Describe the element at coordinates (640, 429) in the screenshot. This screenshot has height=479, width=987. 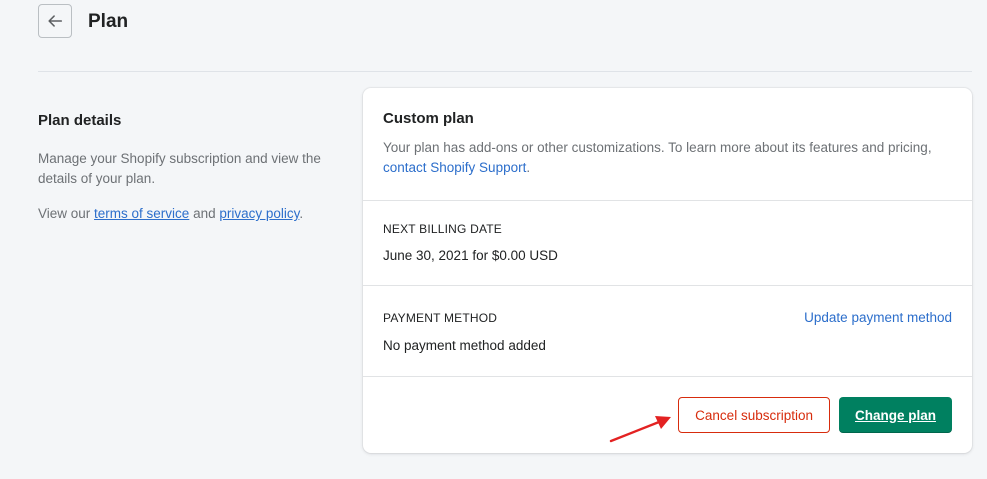
I see `annotation-arrow-icon` at that location.